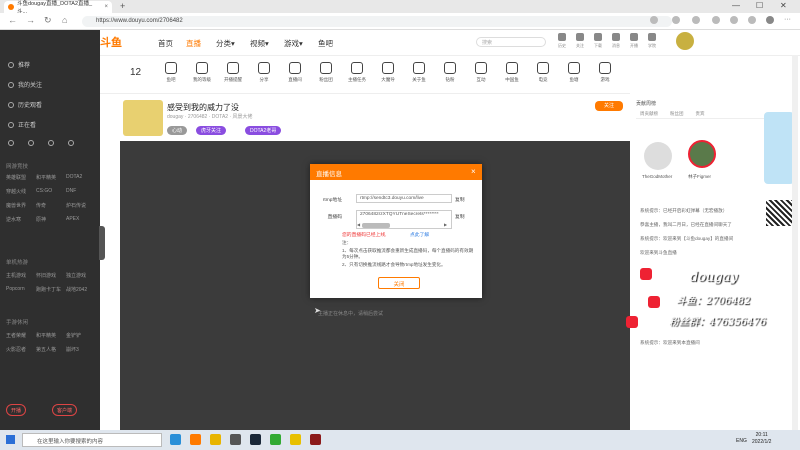  What do you see at coordinates (580, 37) in the screenshot?
I see `follow-icon` at bounding box center [580, 37].